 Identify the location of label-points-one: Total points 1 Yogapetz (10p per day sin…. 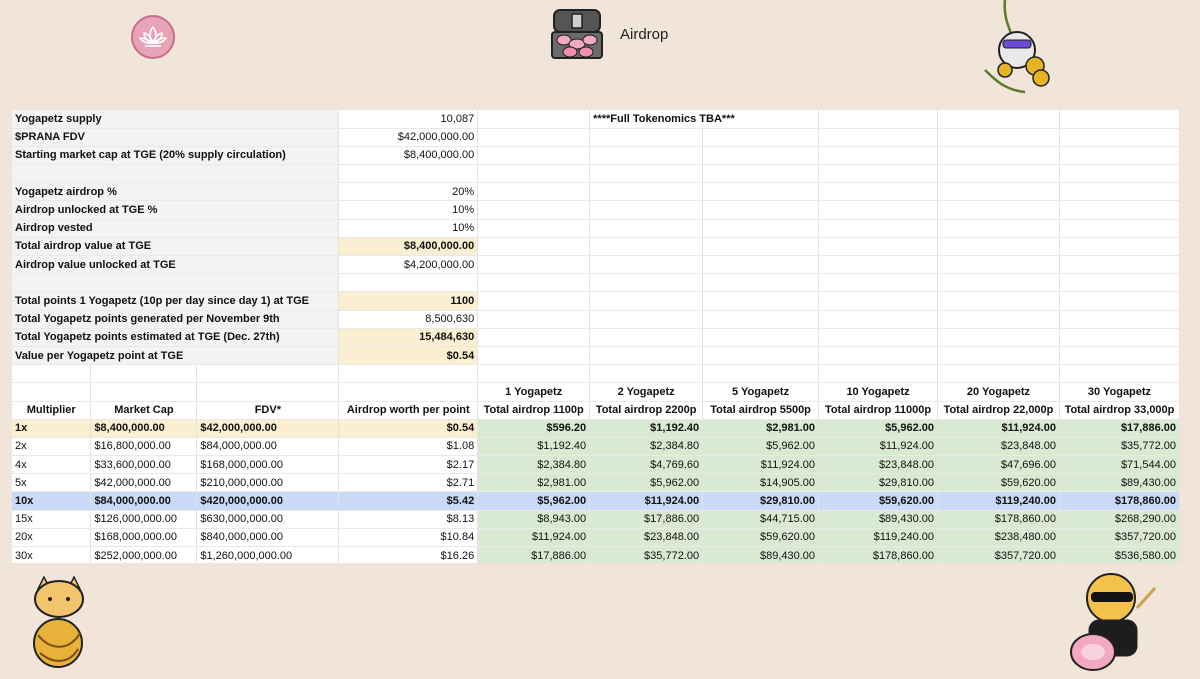
(176, 301).